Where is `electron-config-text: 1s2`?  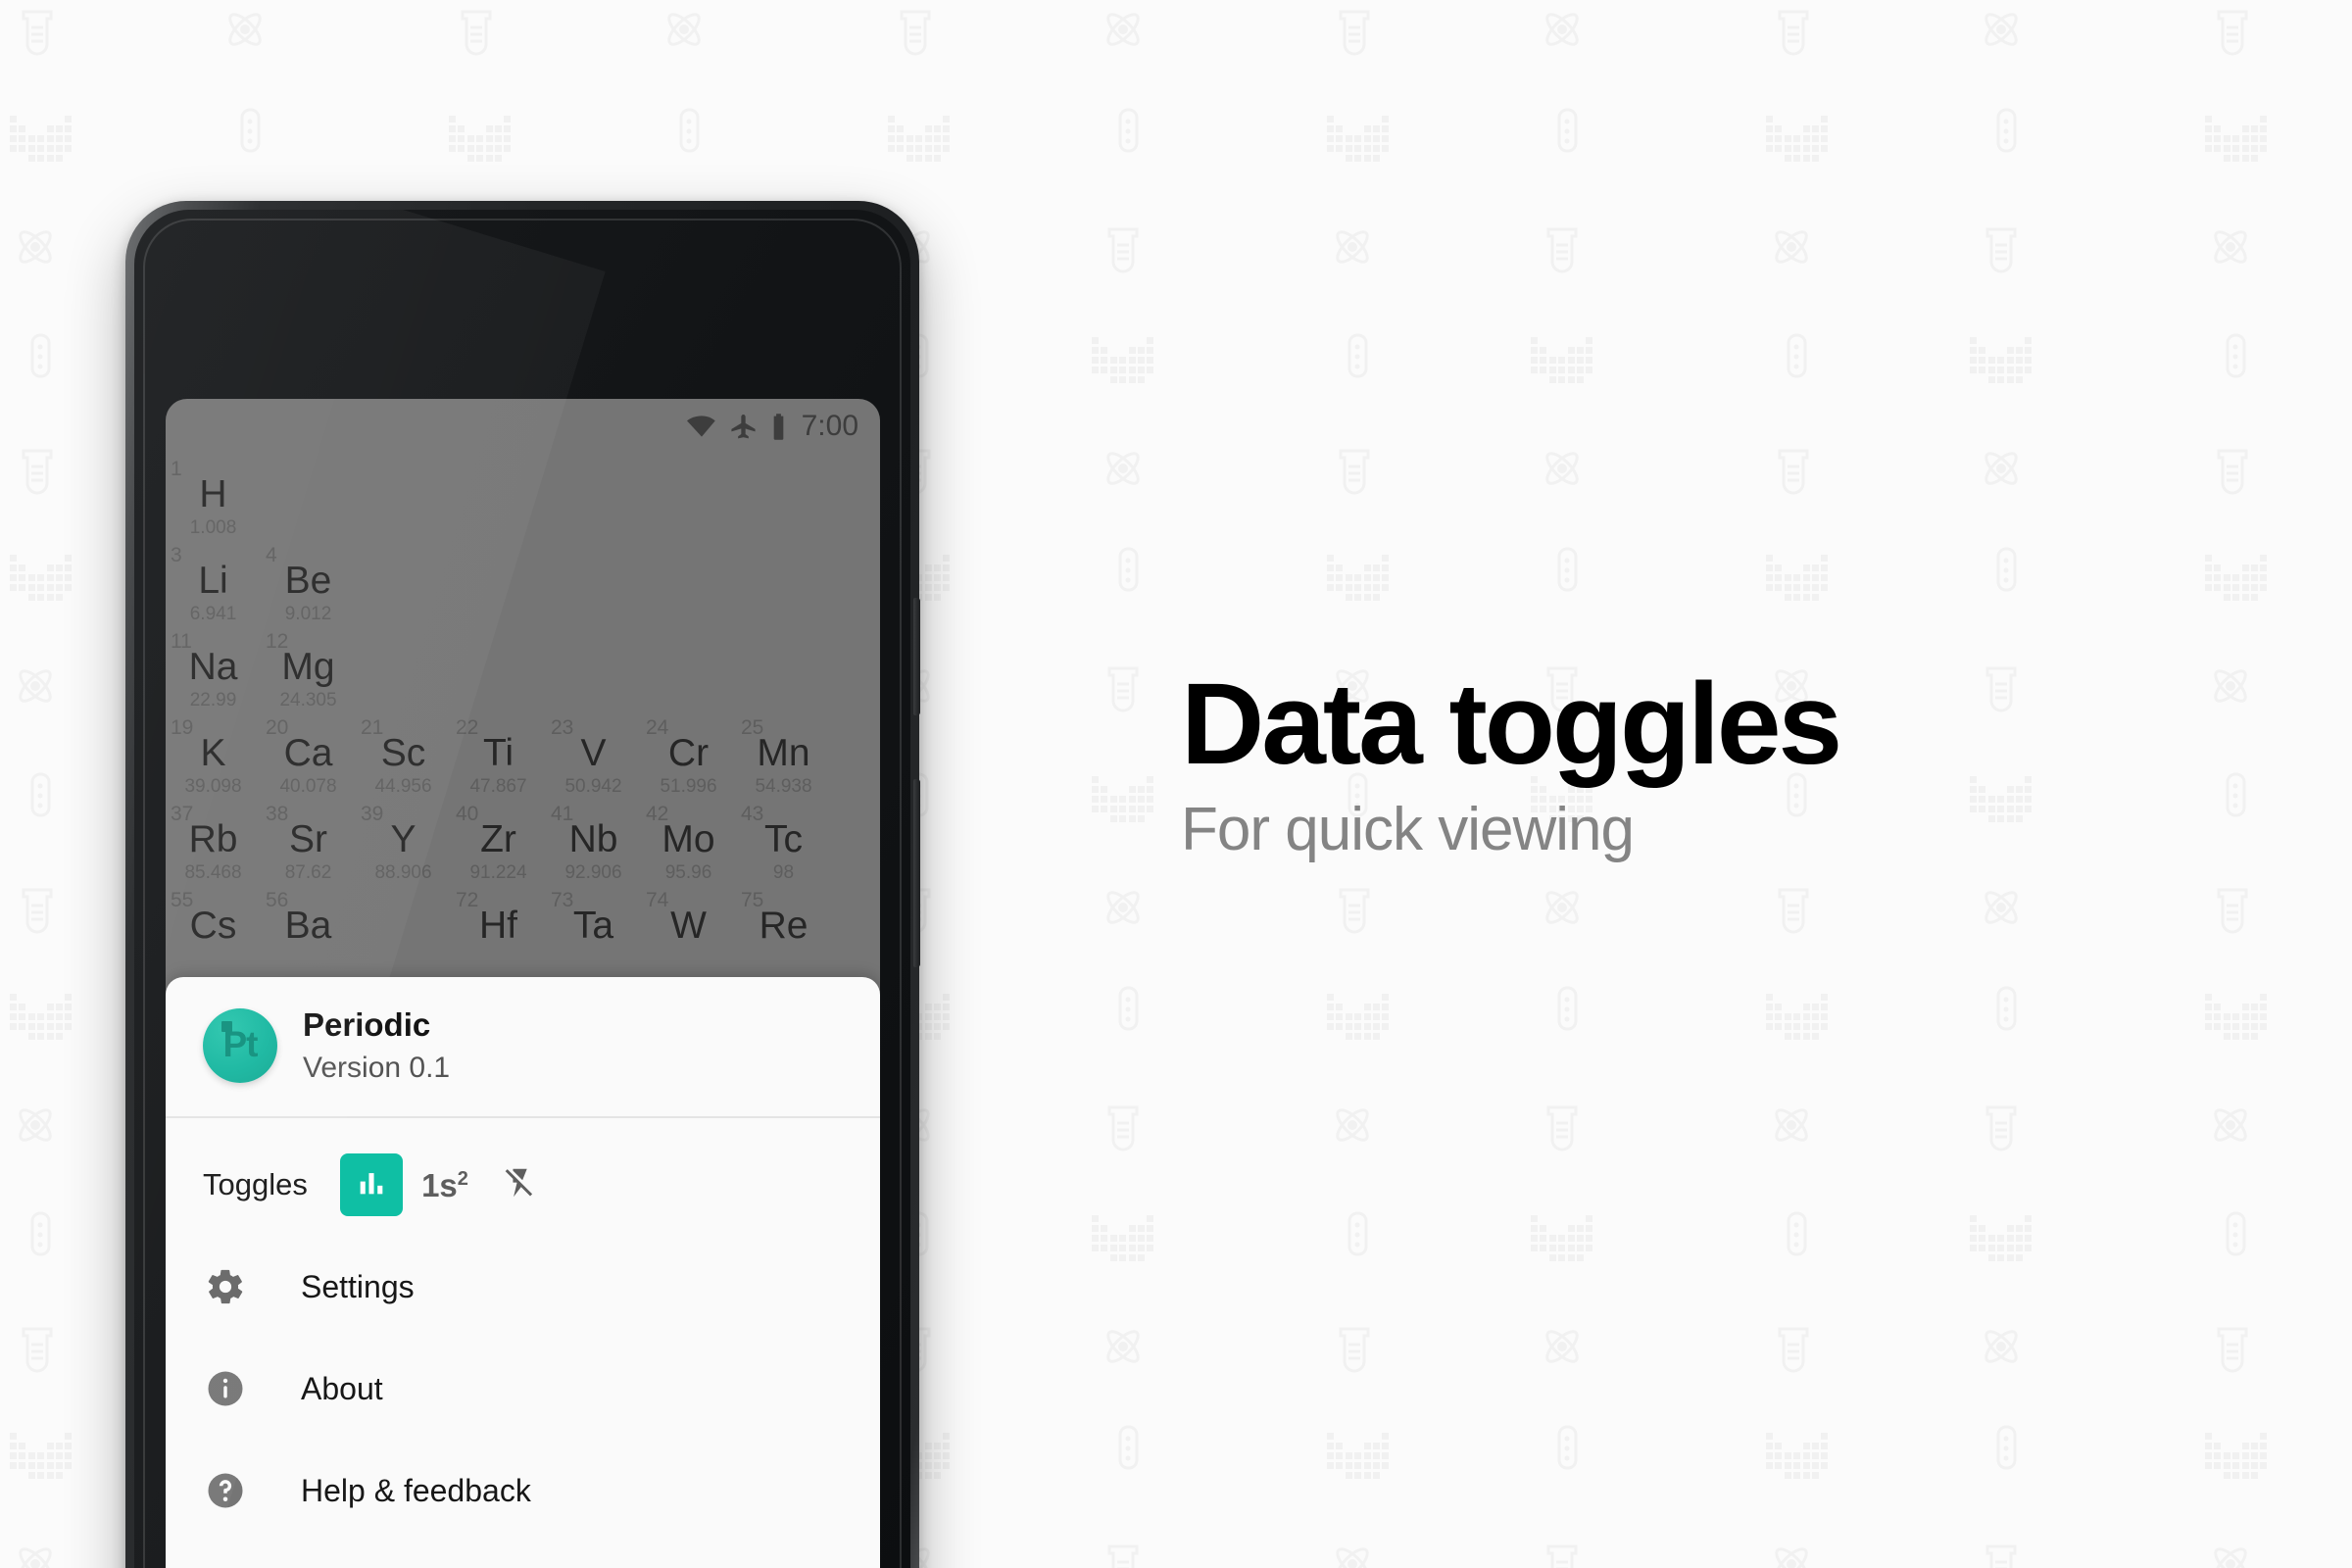
electron-config-text: 1s2 is located at coordinates (444, 1184).